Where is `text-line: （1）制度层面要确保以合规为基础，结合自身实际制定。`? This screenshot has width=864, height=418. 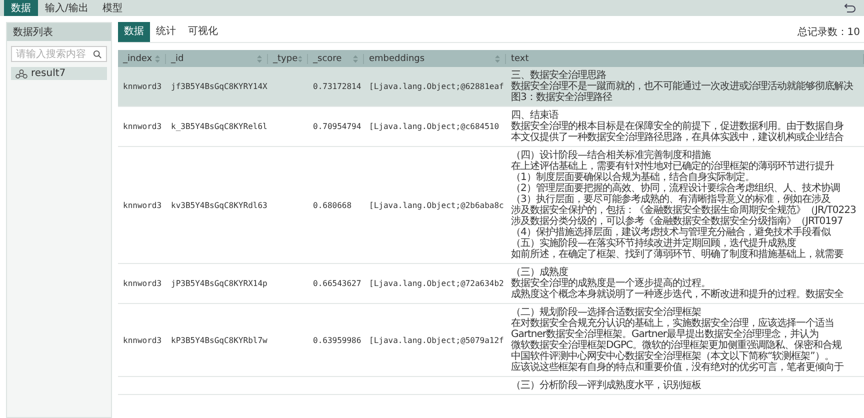
text-line: （1）制度层面要确保以合规为基础，结合自身实际制定。 is located at coordinates (632, 177).